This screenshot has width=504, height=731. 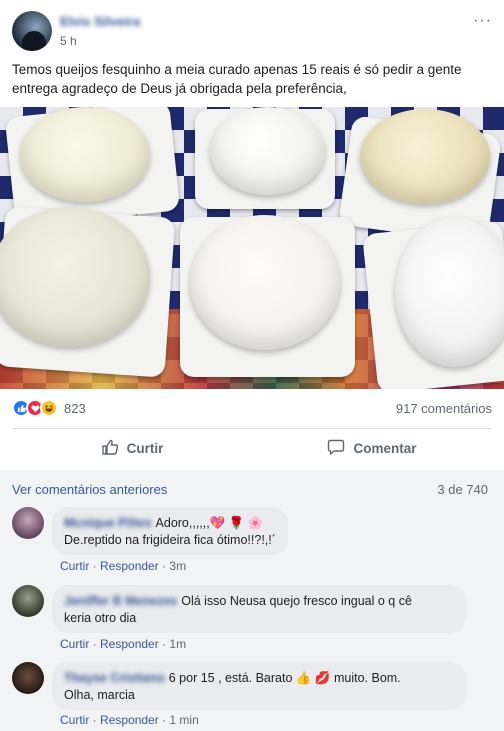 I want to click on post-actions: Curtir Comentar, so click(x=252, y=448).